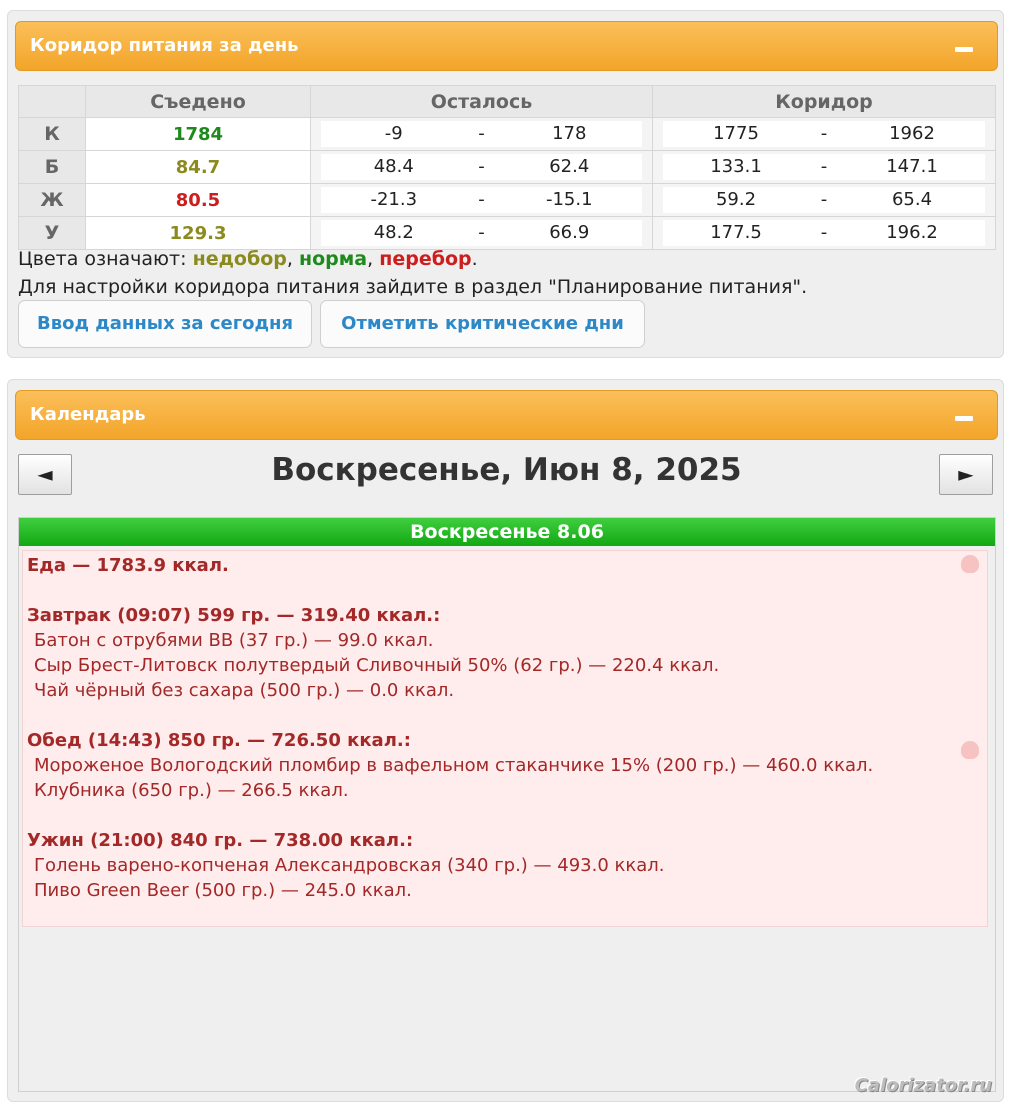 Image resolution: width=1014 pixels, height=1106 pixels. I want to click on calendar-date: Воскресенье, Июн 8, 2025, so click(506, 470).